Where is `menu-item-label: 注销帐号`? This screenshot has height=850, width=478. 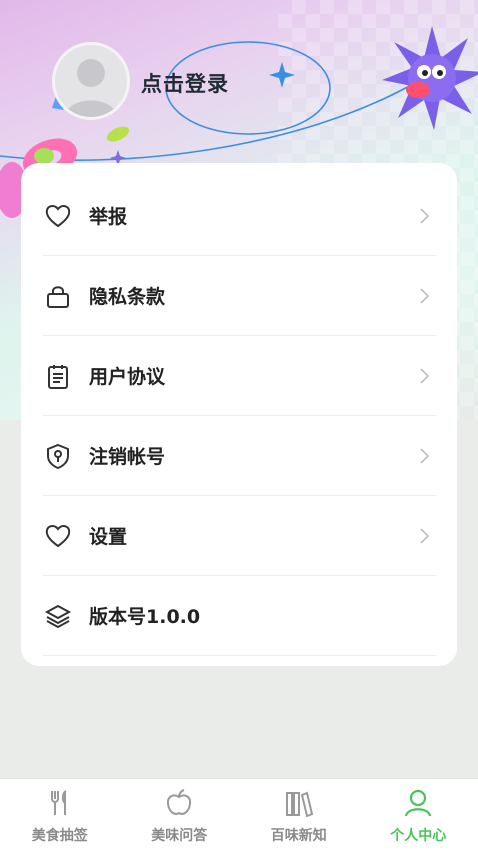 menu-item-label: 注销帐号 is located at coordinates (127, 457).